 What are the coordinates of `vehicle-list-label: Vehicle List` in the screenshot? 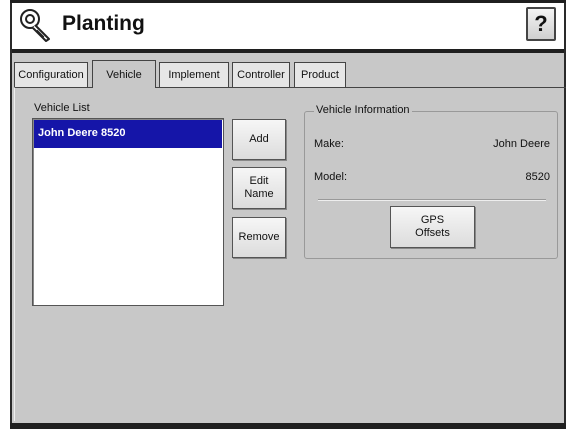 It's located at (62, 108).